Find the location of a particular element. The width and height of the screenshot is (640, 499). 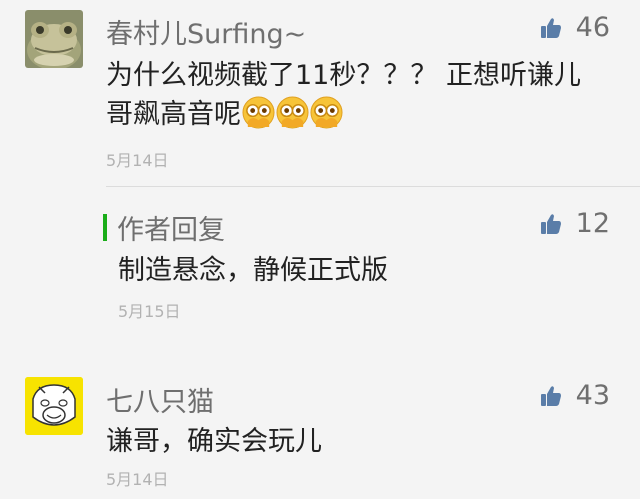

comment-text-line-2-text: 哥飙高音呢 is located at coordinates (173, 114).